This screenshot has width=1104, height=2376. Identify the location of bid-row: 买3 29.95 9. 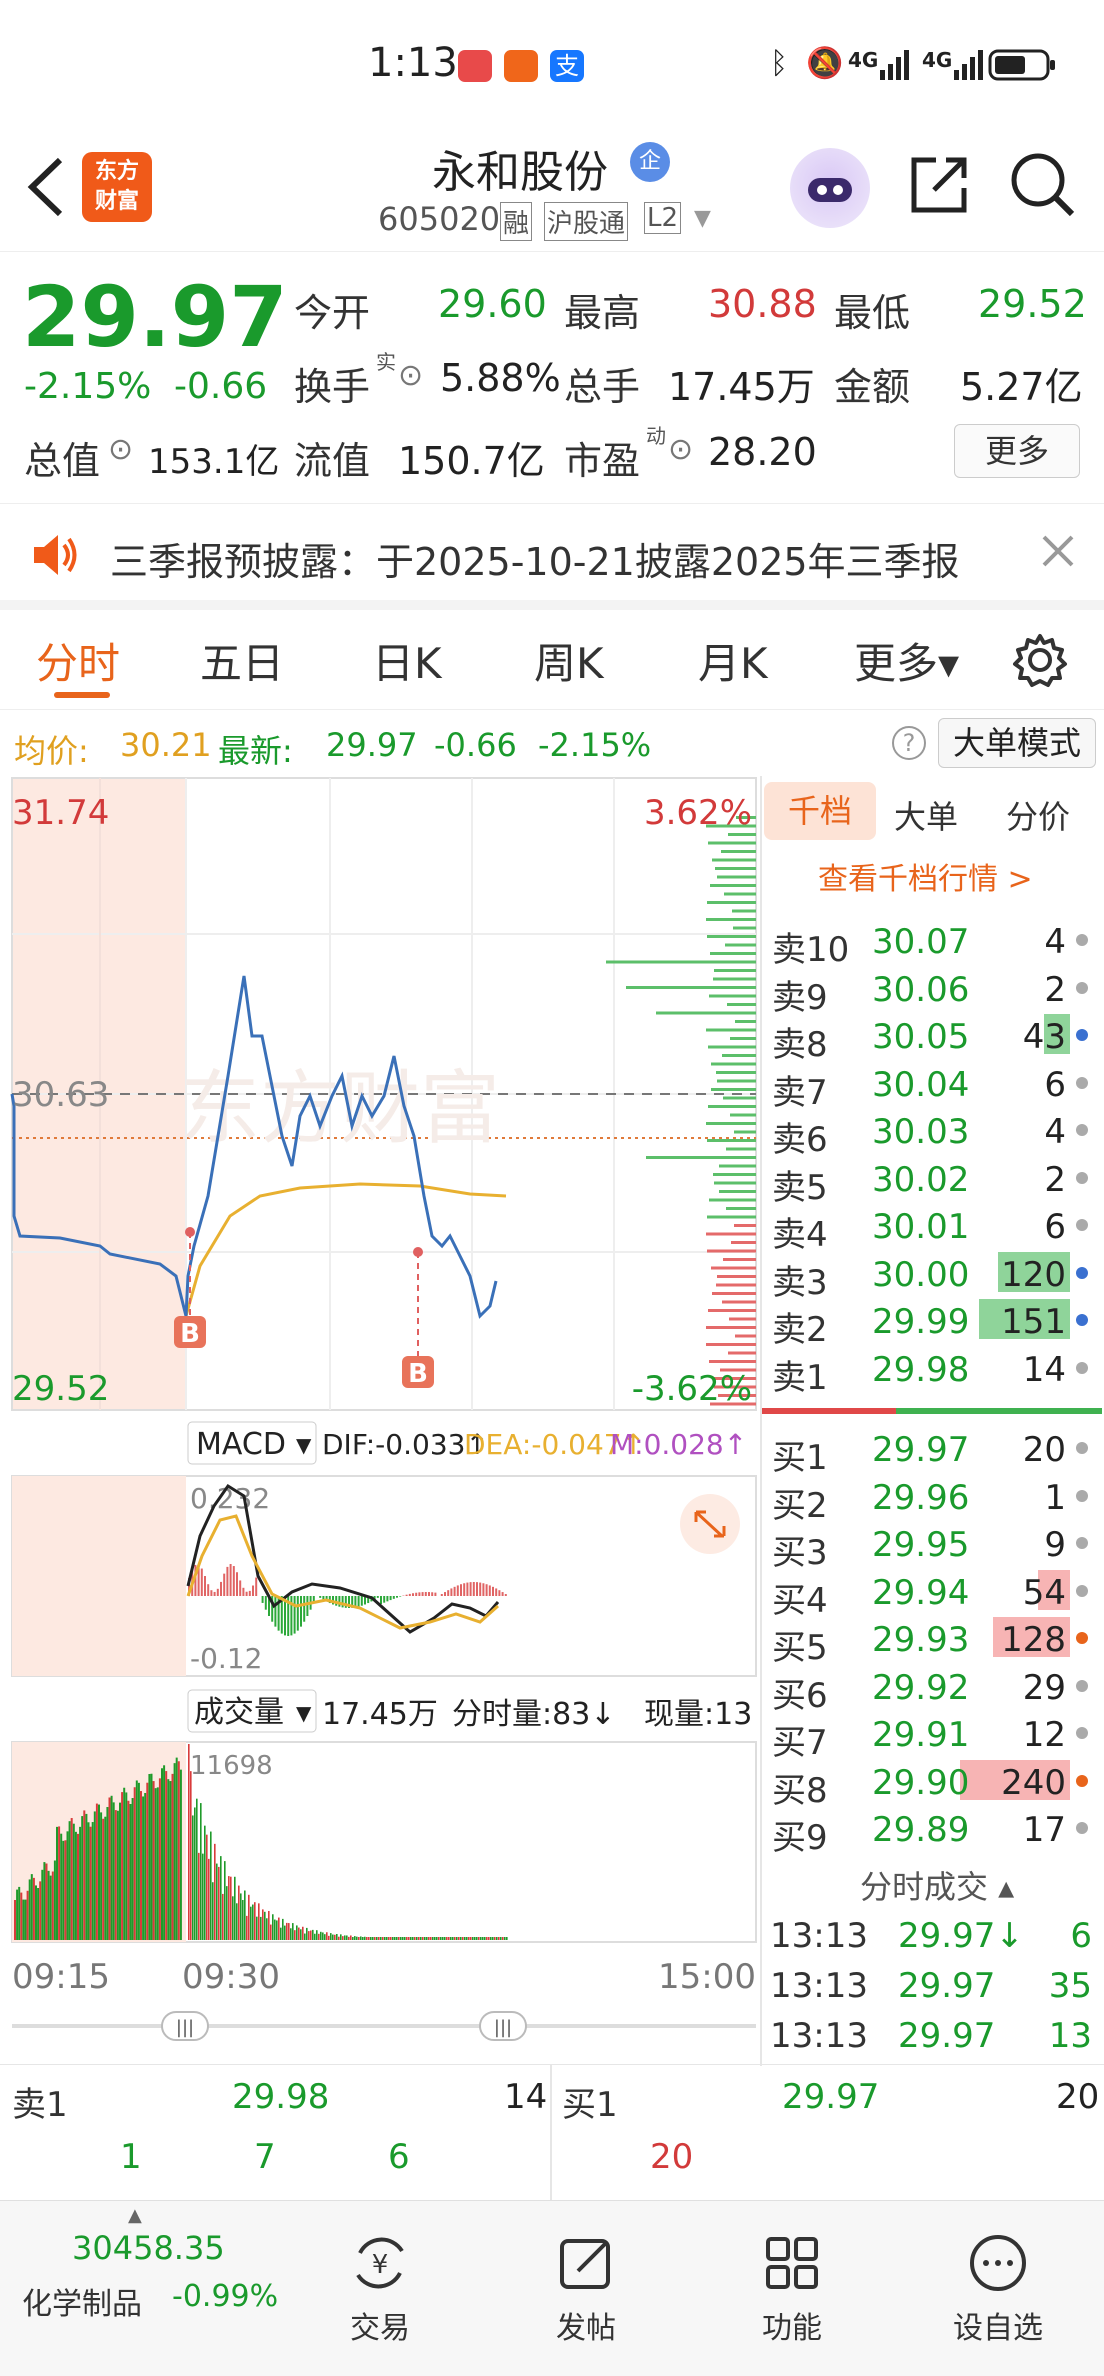
(927, 1546).